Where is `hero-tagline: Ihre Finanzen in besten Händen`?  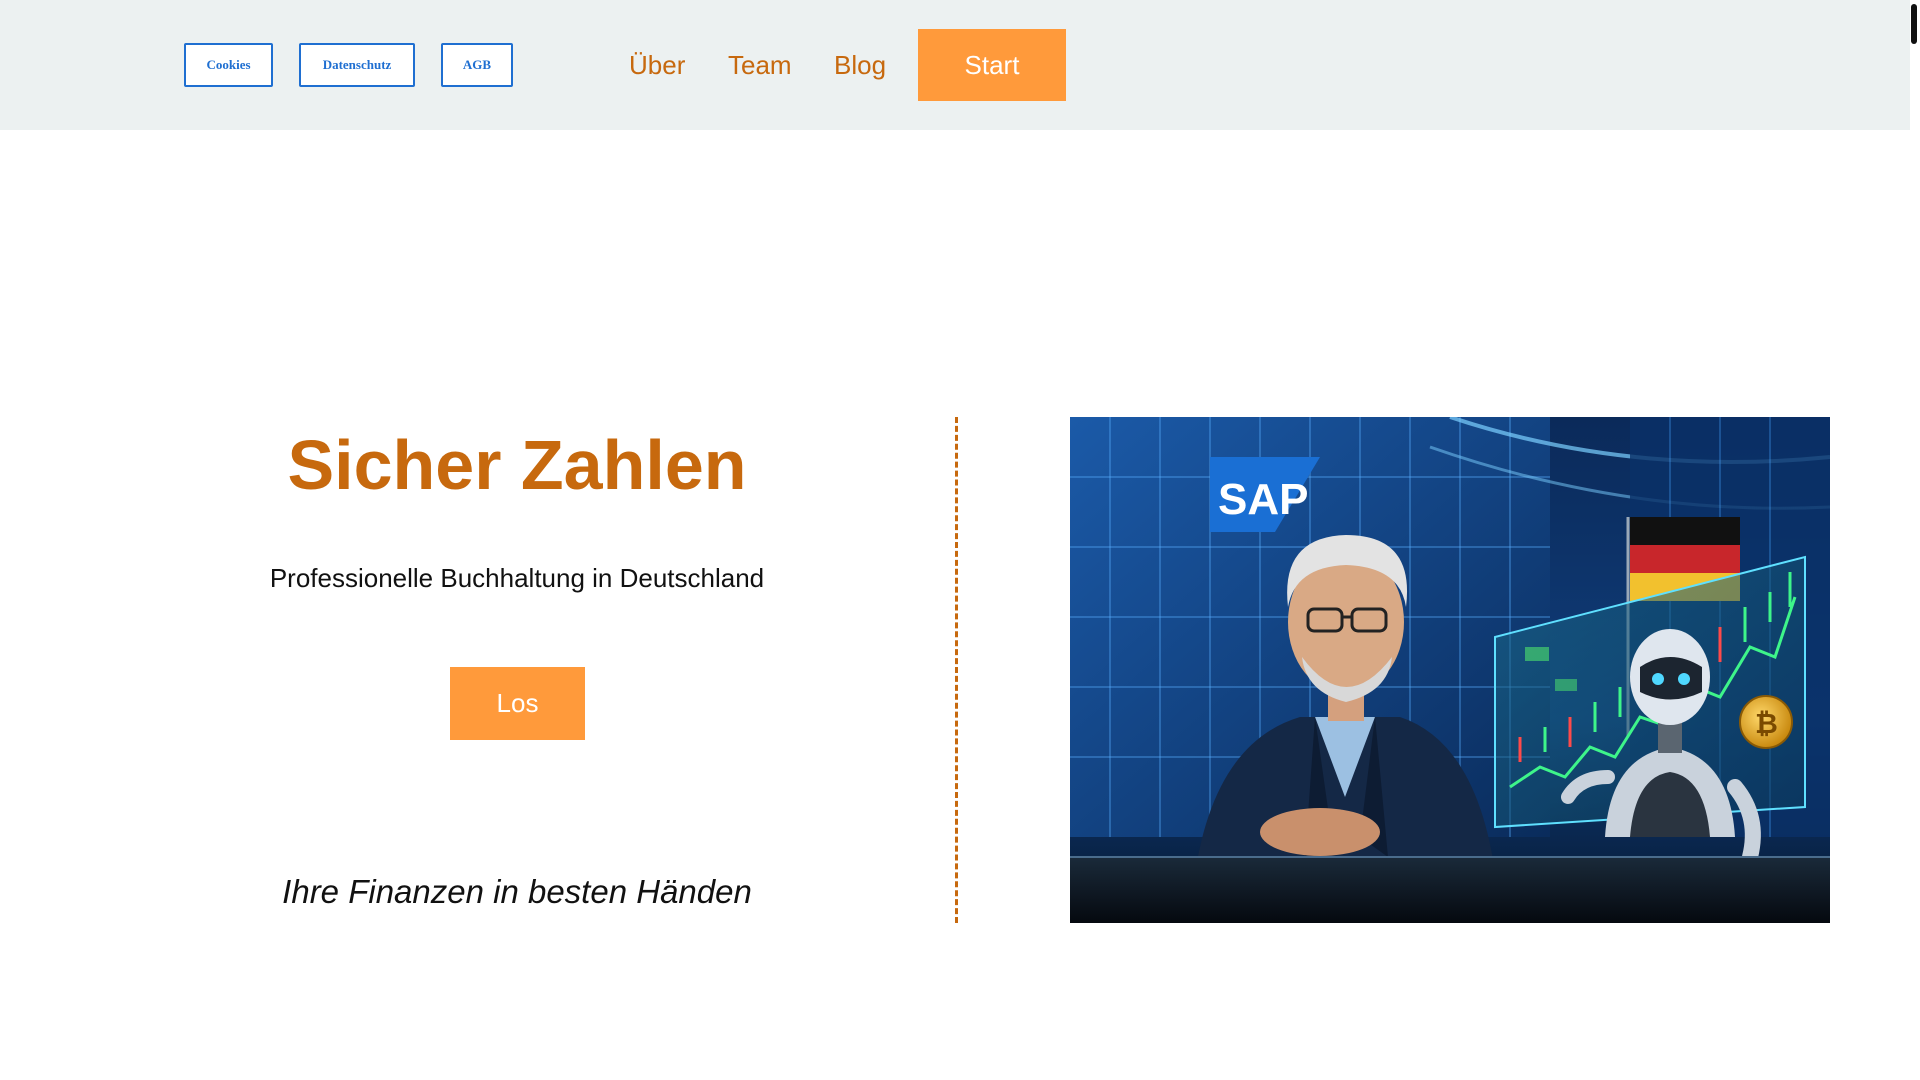
hero-tagline: Ihre Finanzen in besten Händen is located at coordinates (517, 891).